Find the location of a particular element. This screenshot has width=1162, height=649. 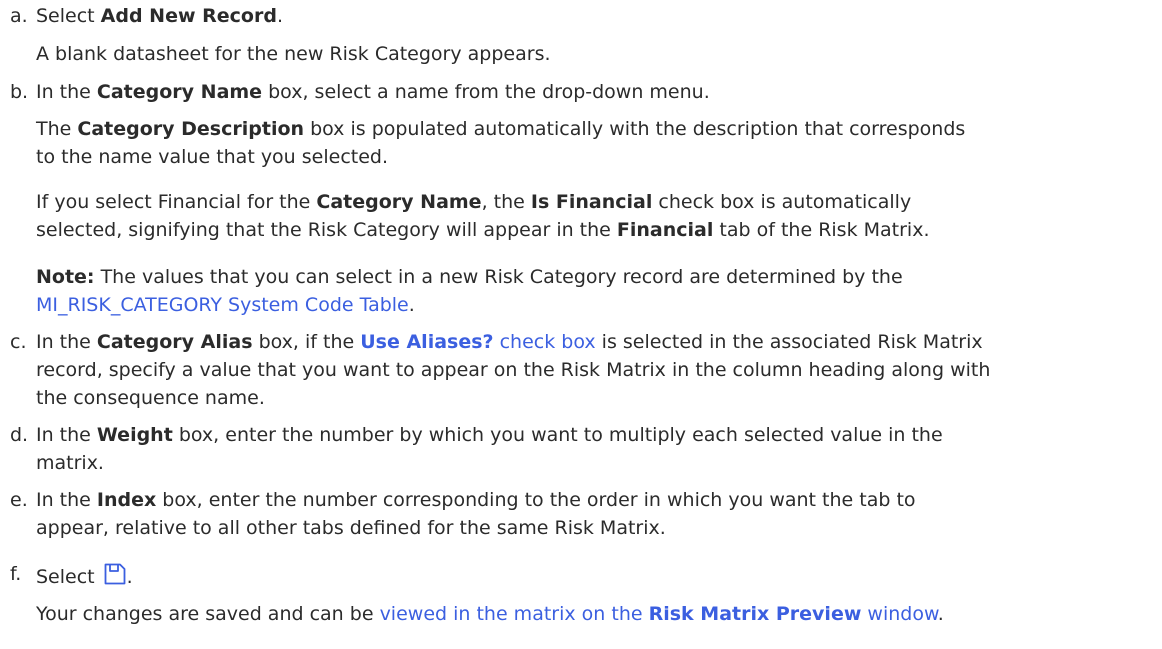

save-icon is located at coordinates (115, 574).